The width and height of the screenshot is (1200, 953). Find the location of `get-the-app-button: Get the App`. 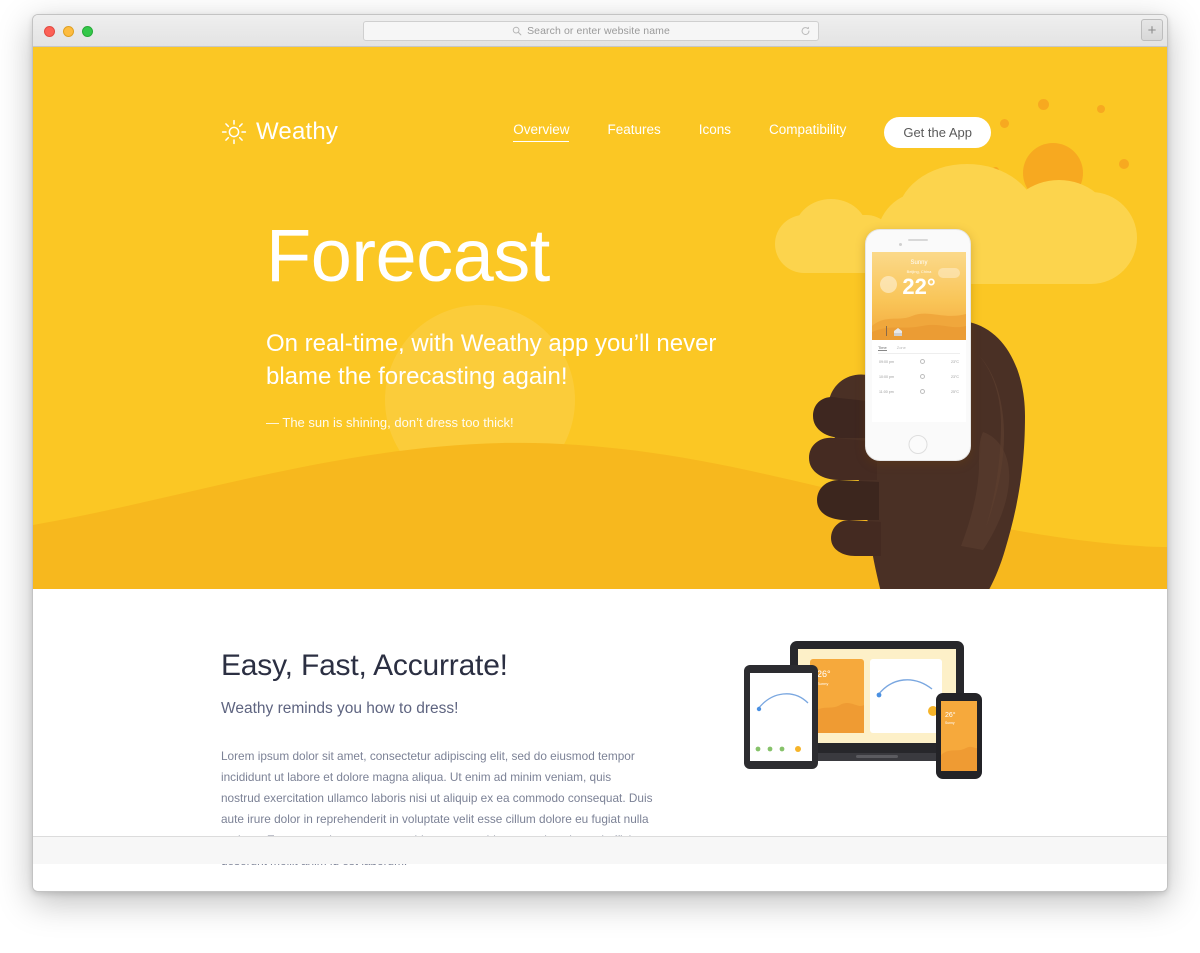

get-the-app-button: Get the App is located at coordinates (937, 132).